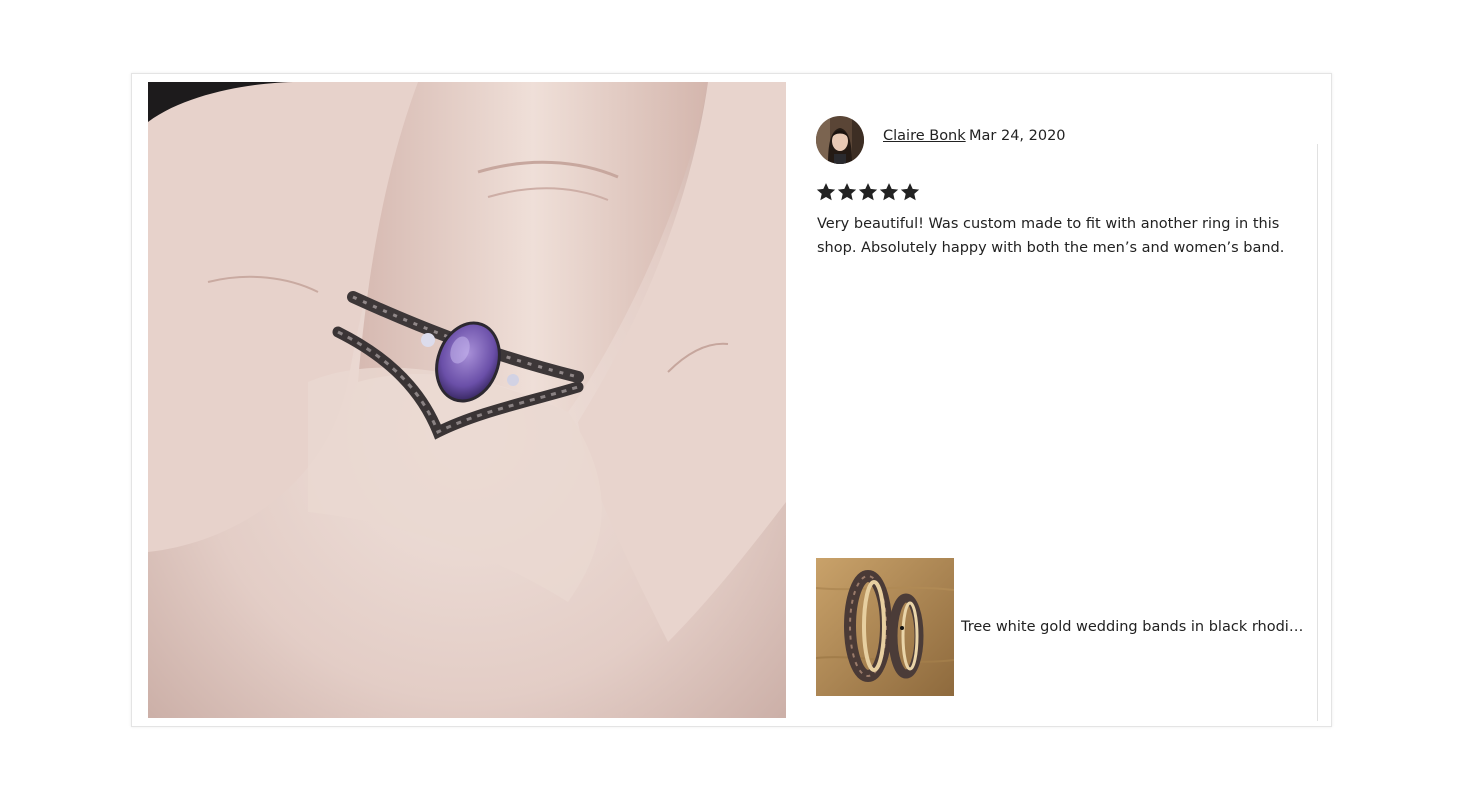 This screenshot has width=1465, height=801. I want to click on wedding-bands-image, so click(885, 627).